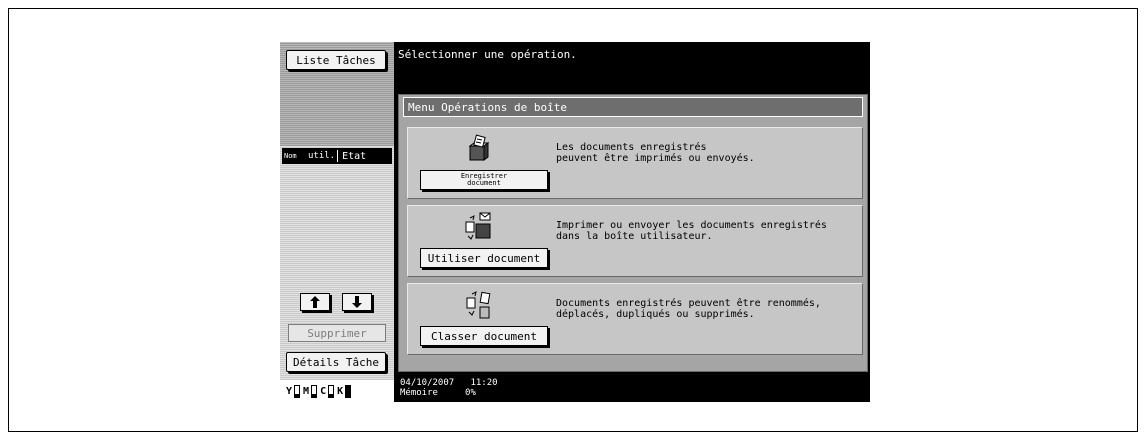 Image resolution: width=1146 pixels, height=440 pixels. I want to click on memory-value: 0%, so click(470, 393).